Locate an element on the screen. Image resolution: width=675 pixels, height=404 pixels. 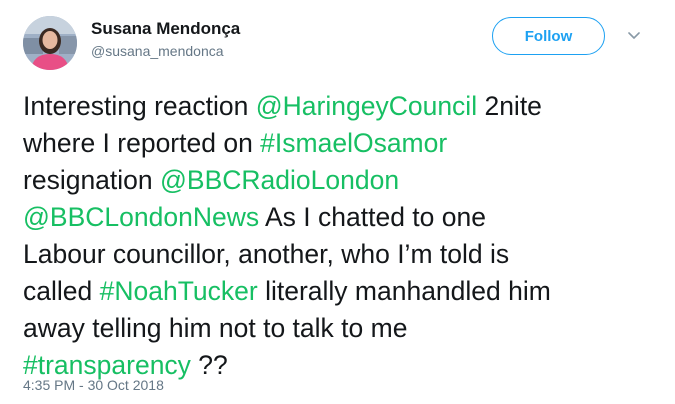
hashtag-link: #IsmaelOsamor is located at coordinates (353, 143).